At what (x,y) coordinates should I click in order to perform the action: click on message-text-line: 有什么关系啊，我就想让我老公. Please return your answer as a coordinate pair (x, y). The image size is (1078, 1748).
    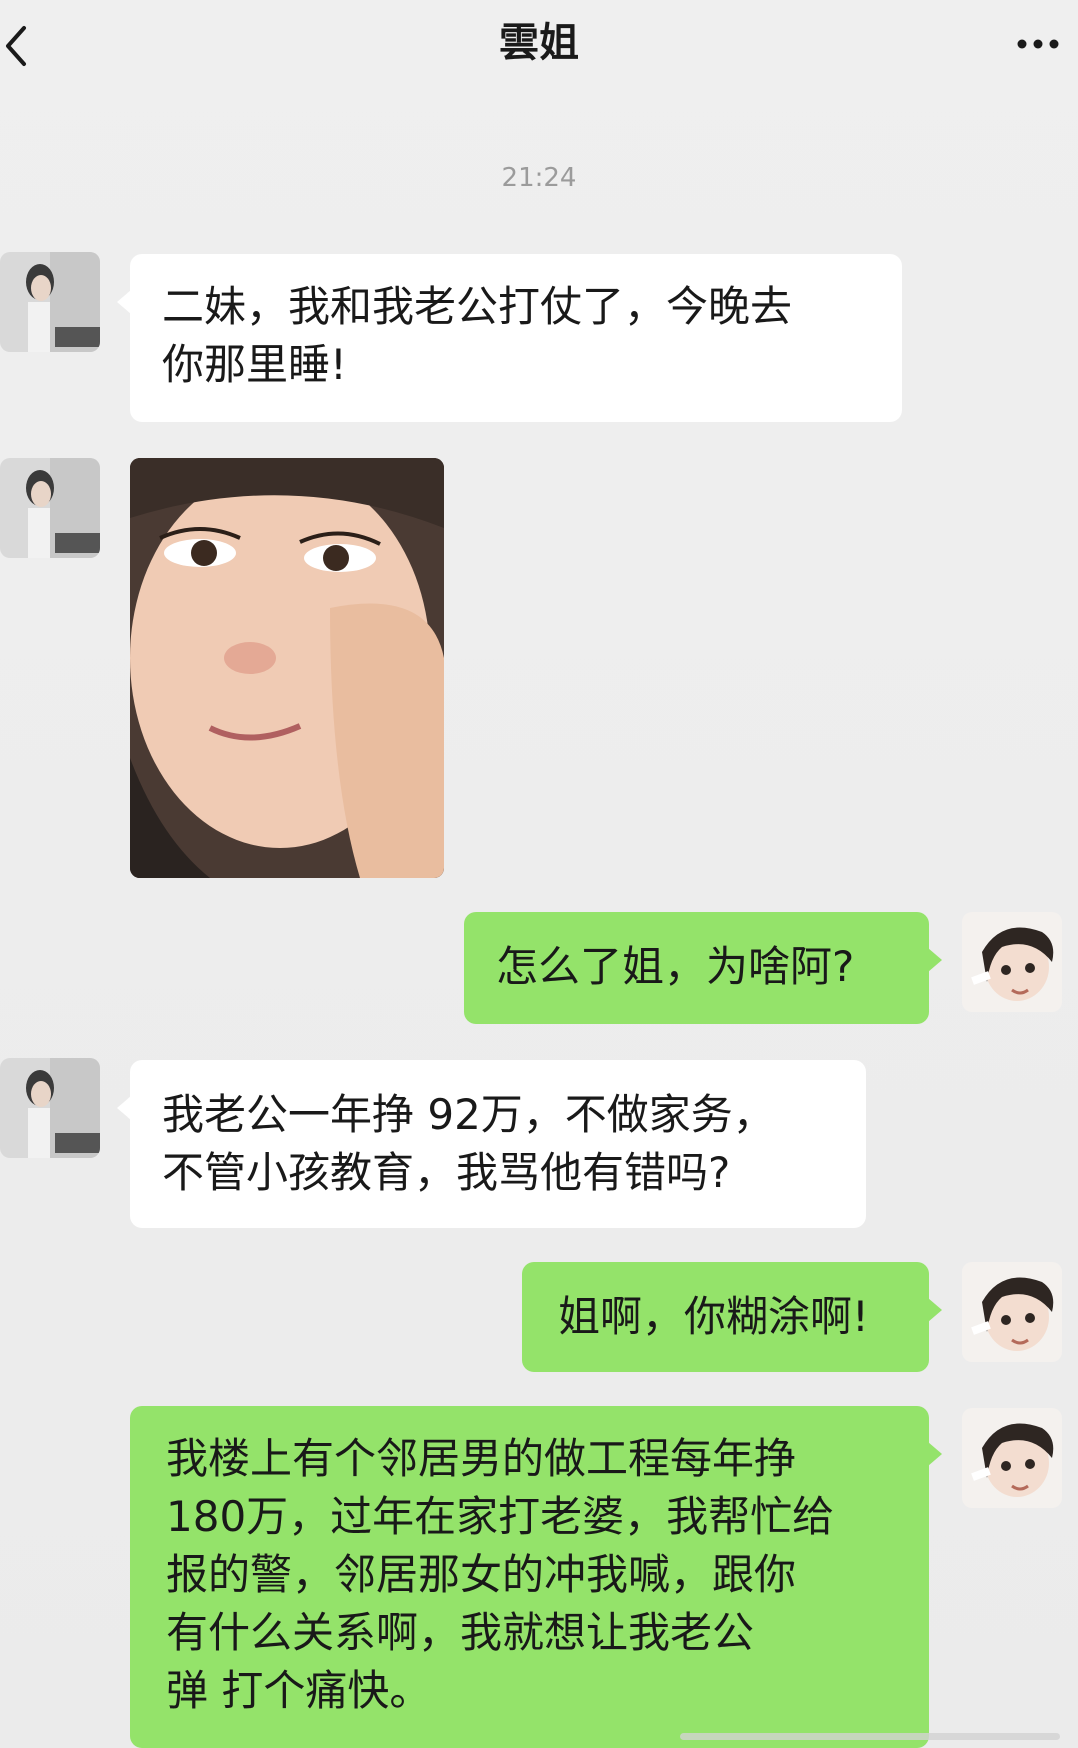
    Looking at the image, I should click on (460, 1632).